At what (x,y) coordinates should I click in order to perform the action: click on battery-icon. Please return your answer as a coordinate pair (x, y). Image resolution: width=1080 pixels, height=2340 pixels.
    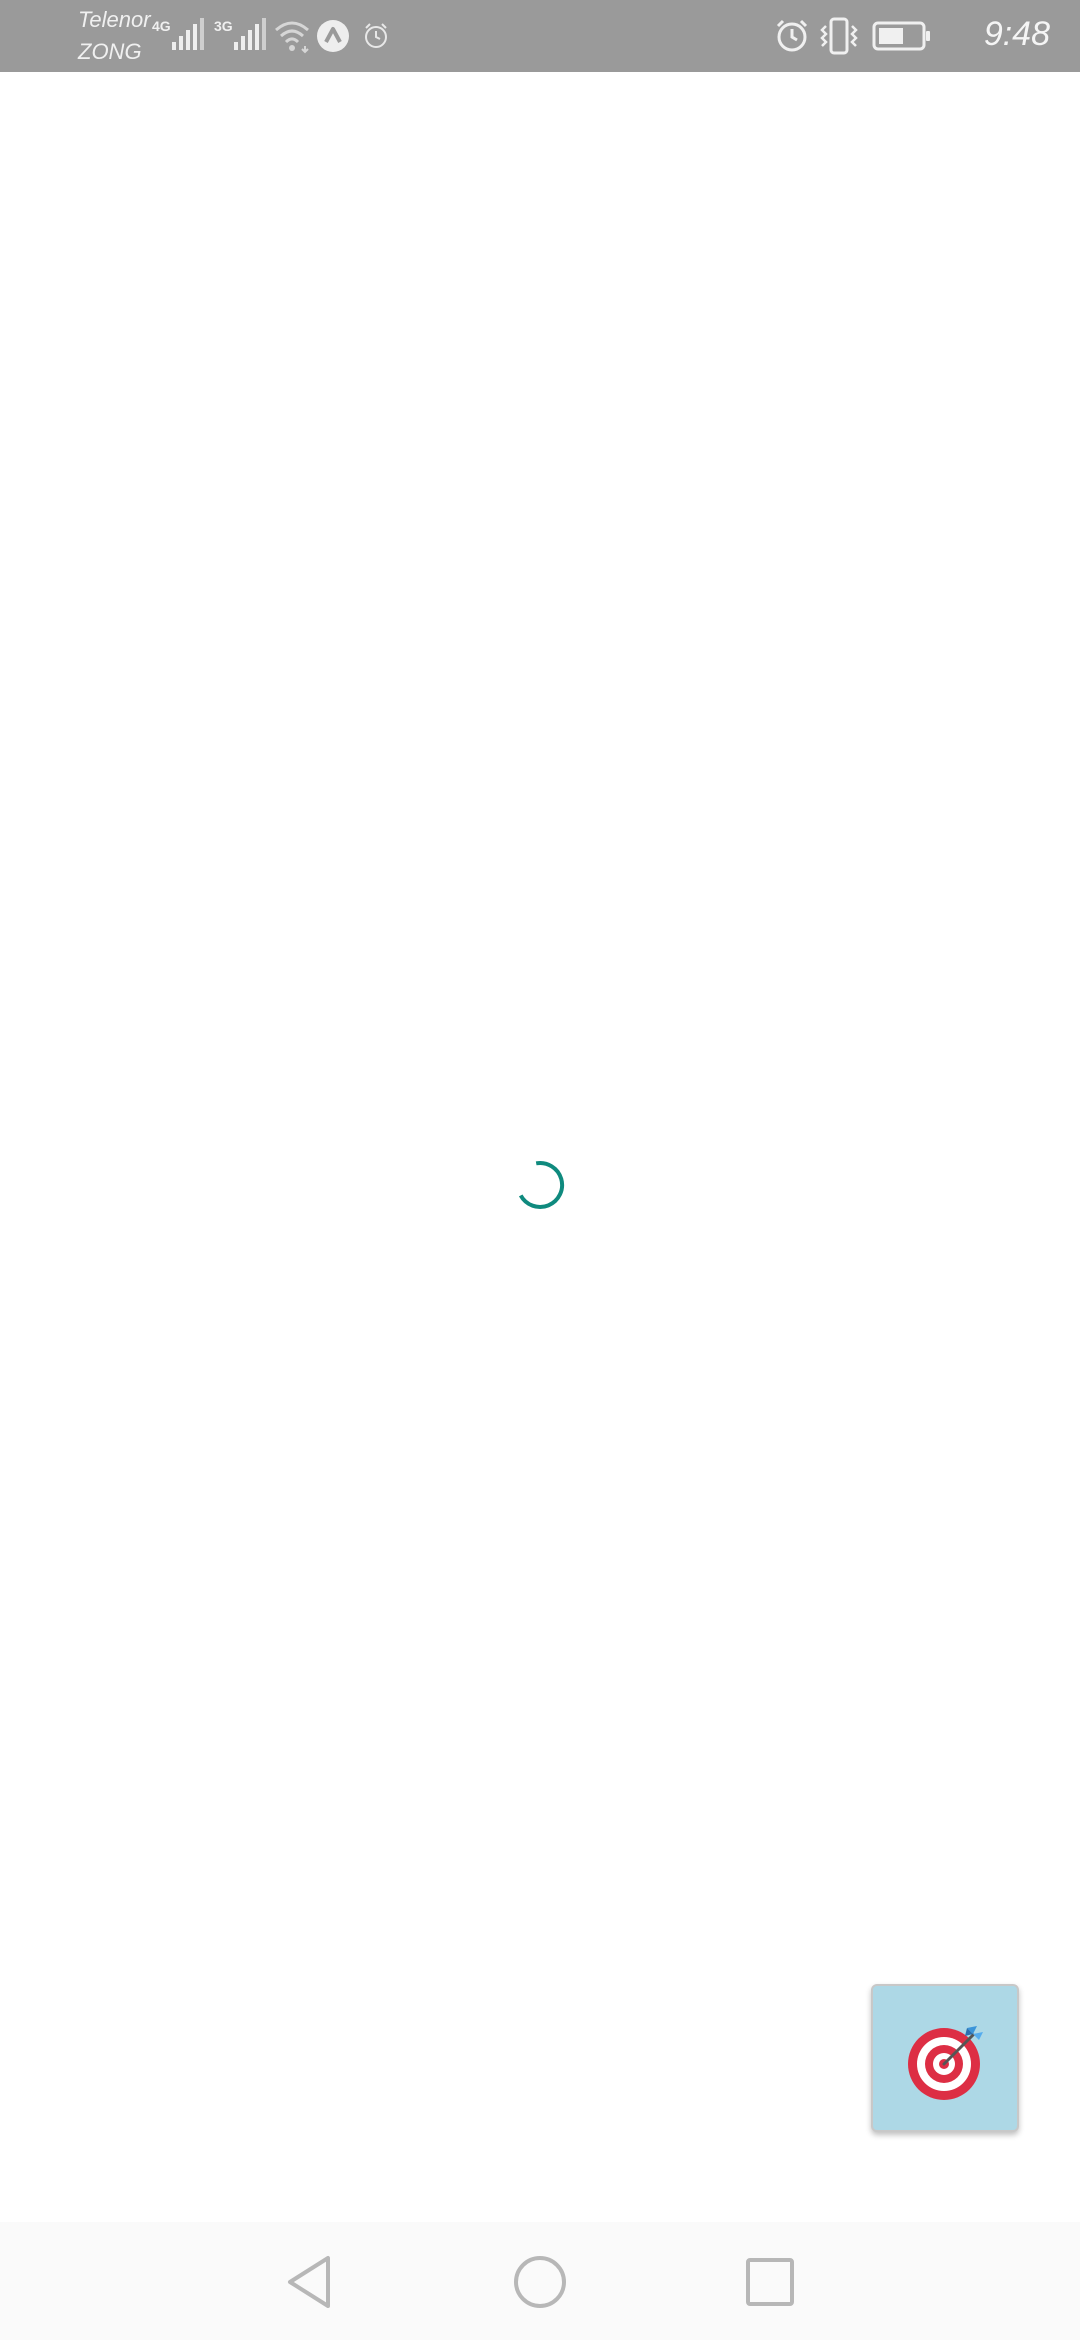
    Looking at the image, I should click on (901, 36).